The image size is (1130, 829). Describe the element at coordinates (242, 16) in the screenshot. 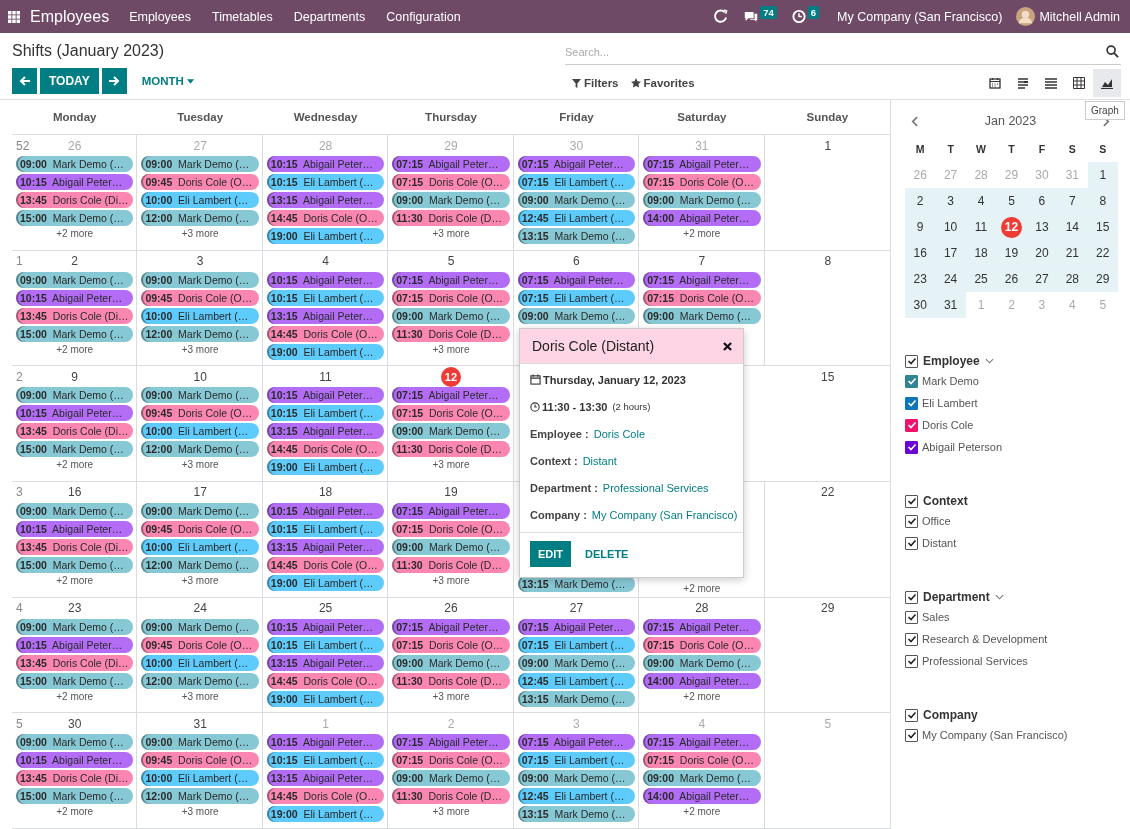

I see `menu-item: Timetables` at that location.